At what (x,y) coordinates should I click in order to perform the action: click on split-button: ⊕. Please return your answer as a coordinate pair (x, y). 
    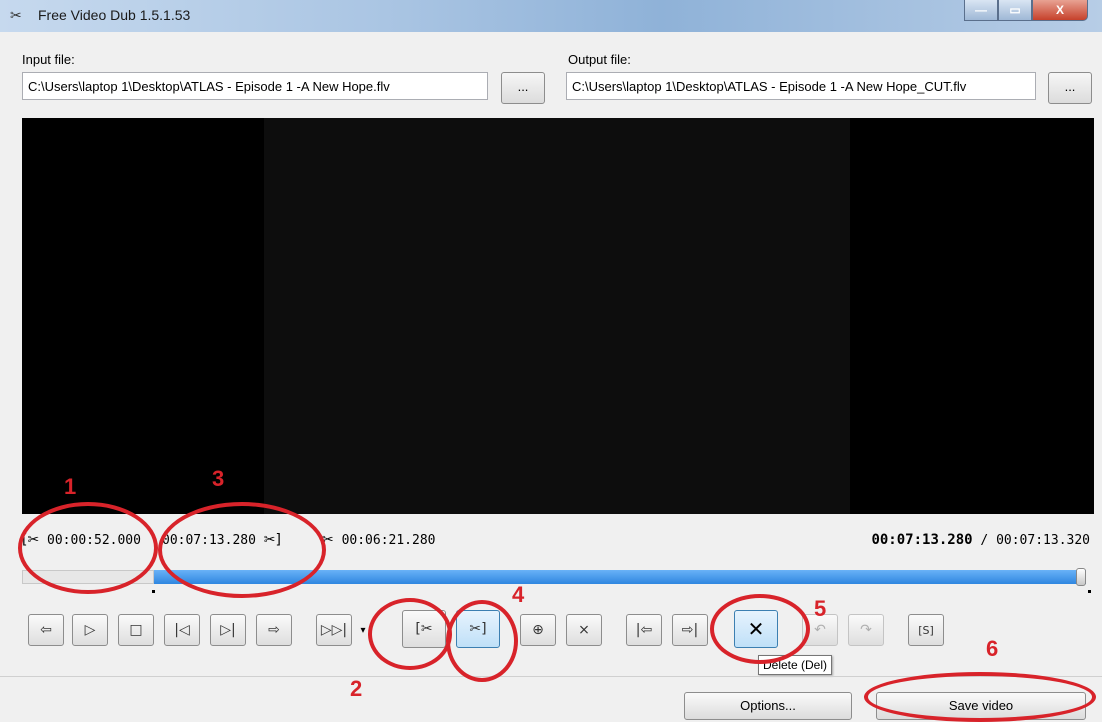
    Looking at the image, I should click on (538, 630).